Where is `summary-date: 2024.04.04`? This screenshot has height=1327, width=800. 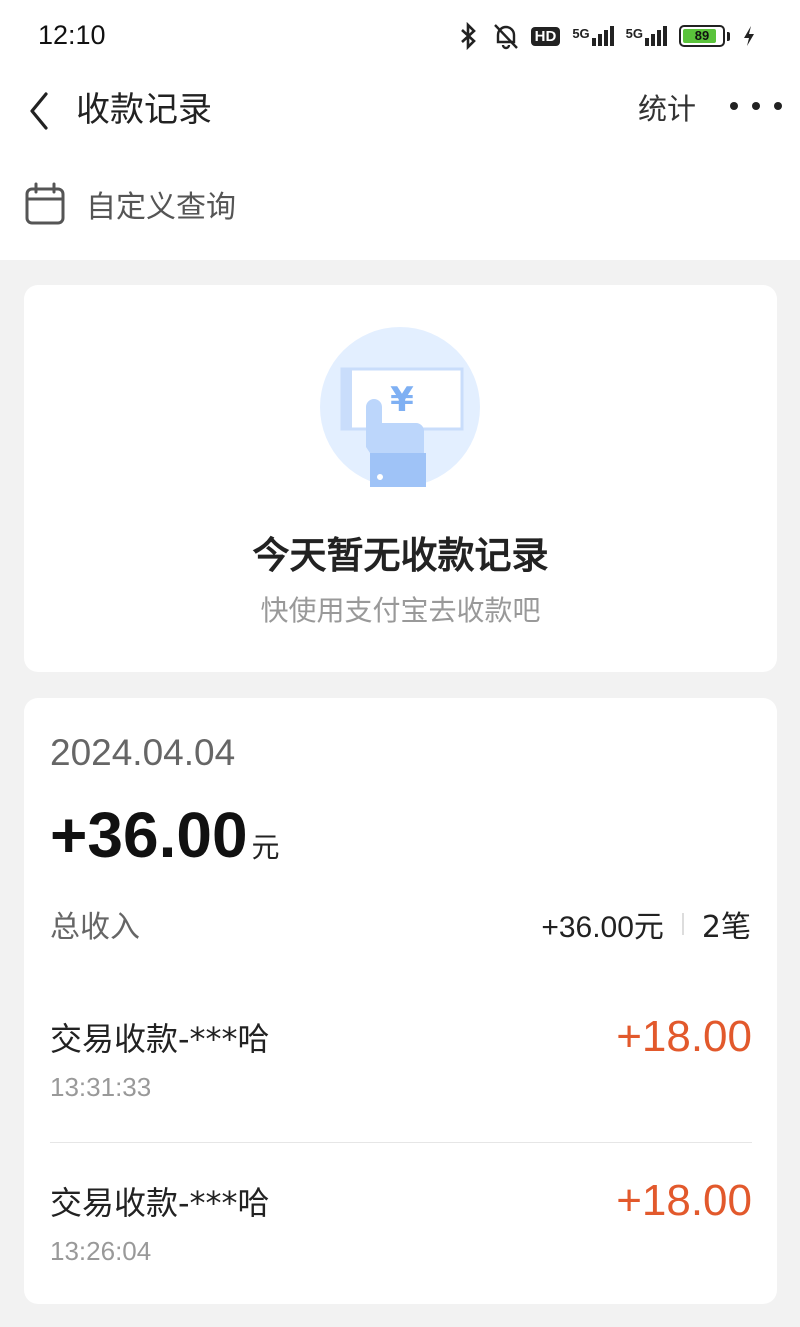
summary-date: 2024.04.04 is located at coordinates (143, 752).